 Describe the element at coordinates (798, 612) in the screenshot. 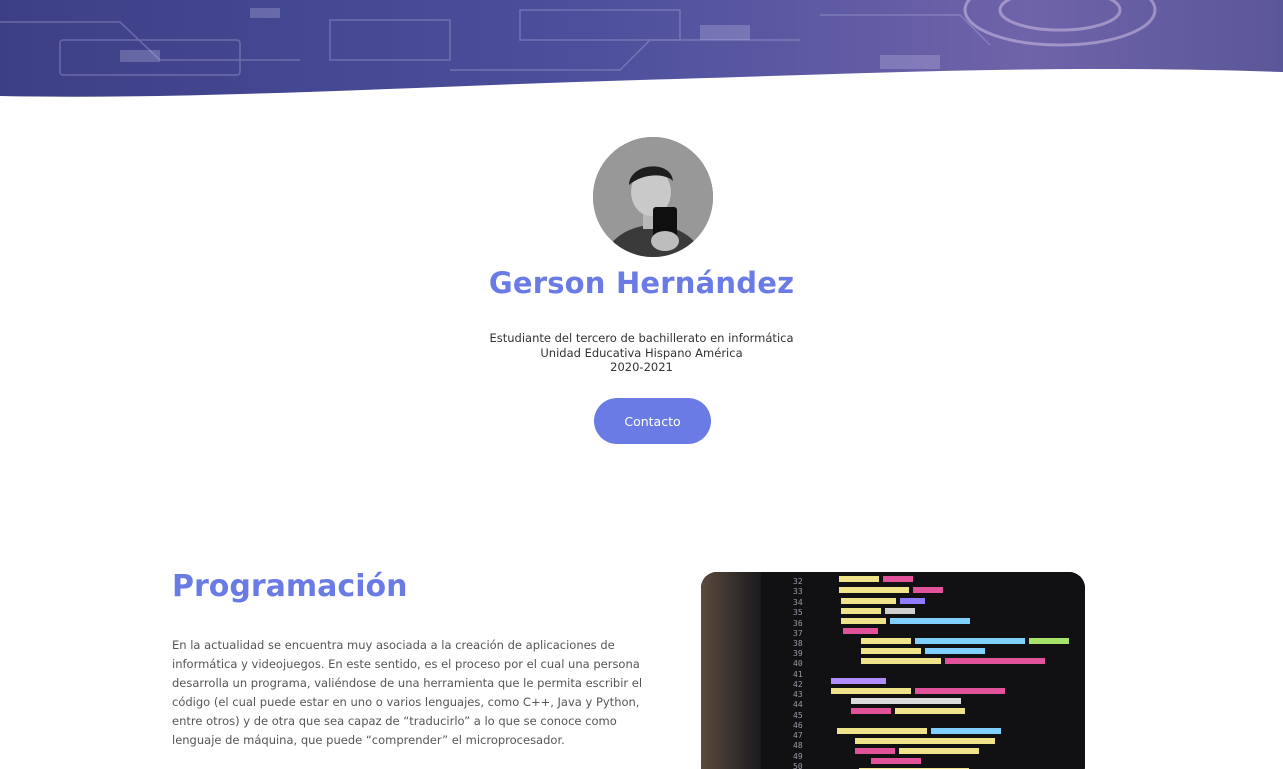

I see `svg-text: 35` at that location.